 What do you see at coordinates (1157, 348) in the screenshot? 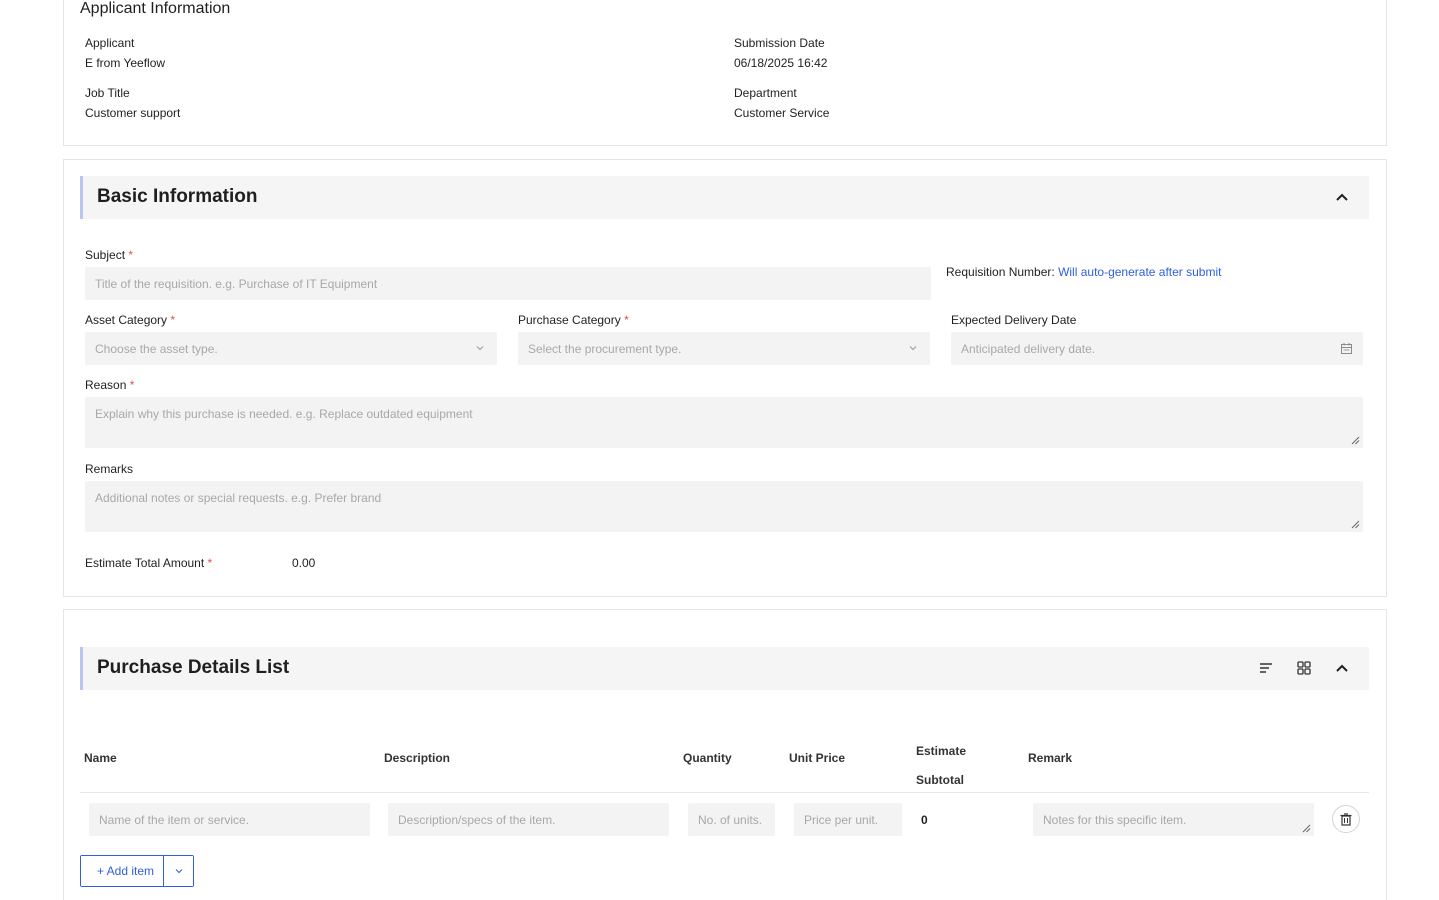
I see `expected-delivery-date-picker: Anticipated delivery date.` at bounding box center [1157, 348].